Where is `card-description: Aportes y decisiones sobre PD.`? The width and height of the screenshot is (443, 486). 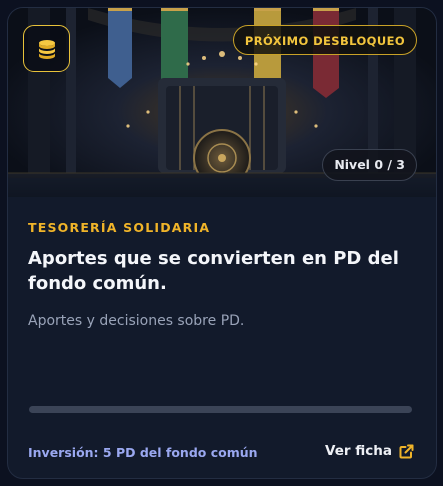 card-description: Aportes y decisiones sobre PD. is located at coordinates (136, 321).